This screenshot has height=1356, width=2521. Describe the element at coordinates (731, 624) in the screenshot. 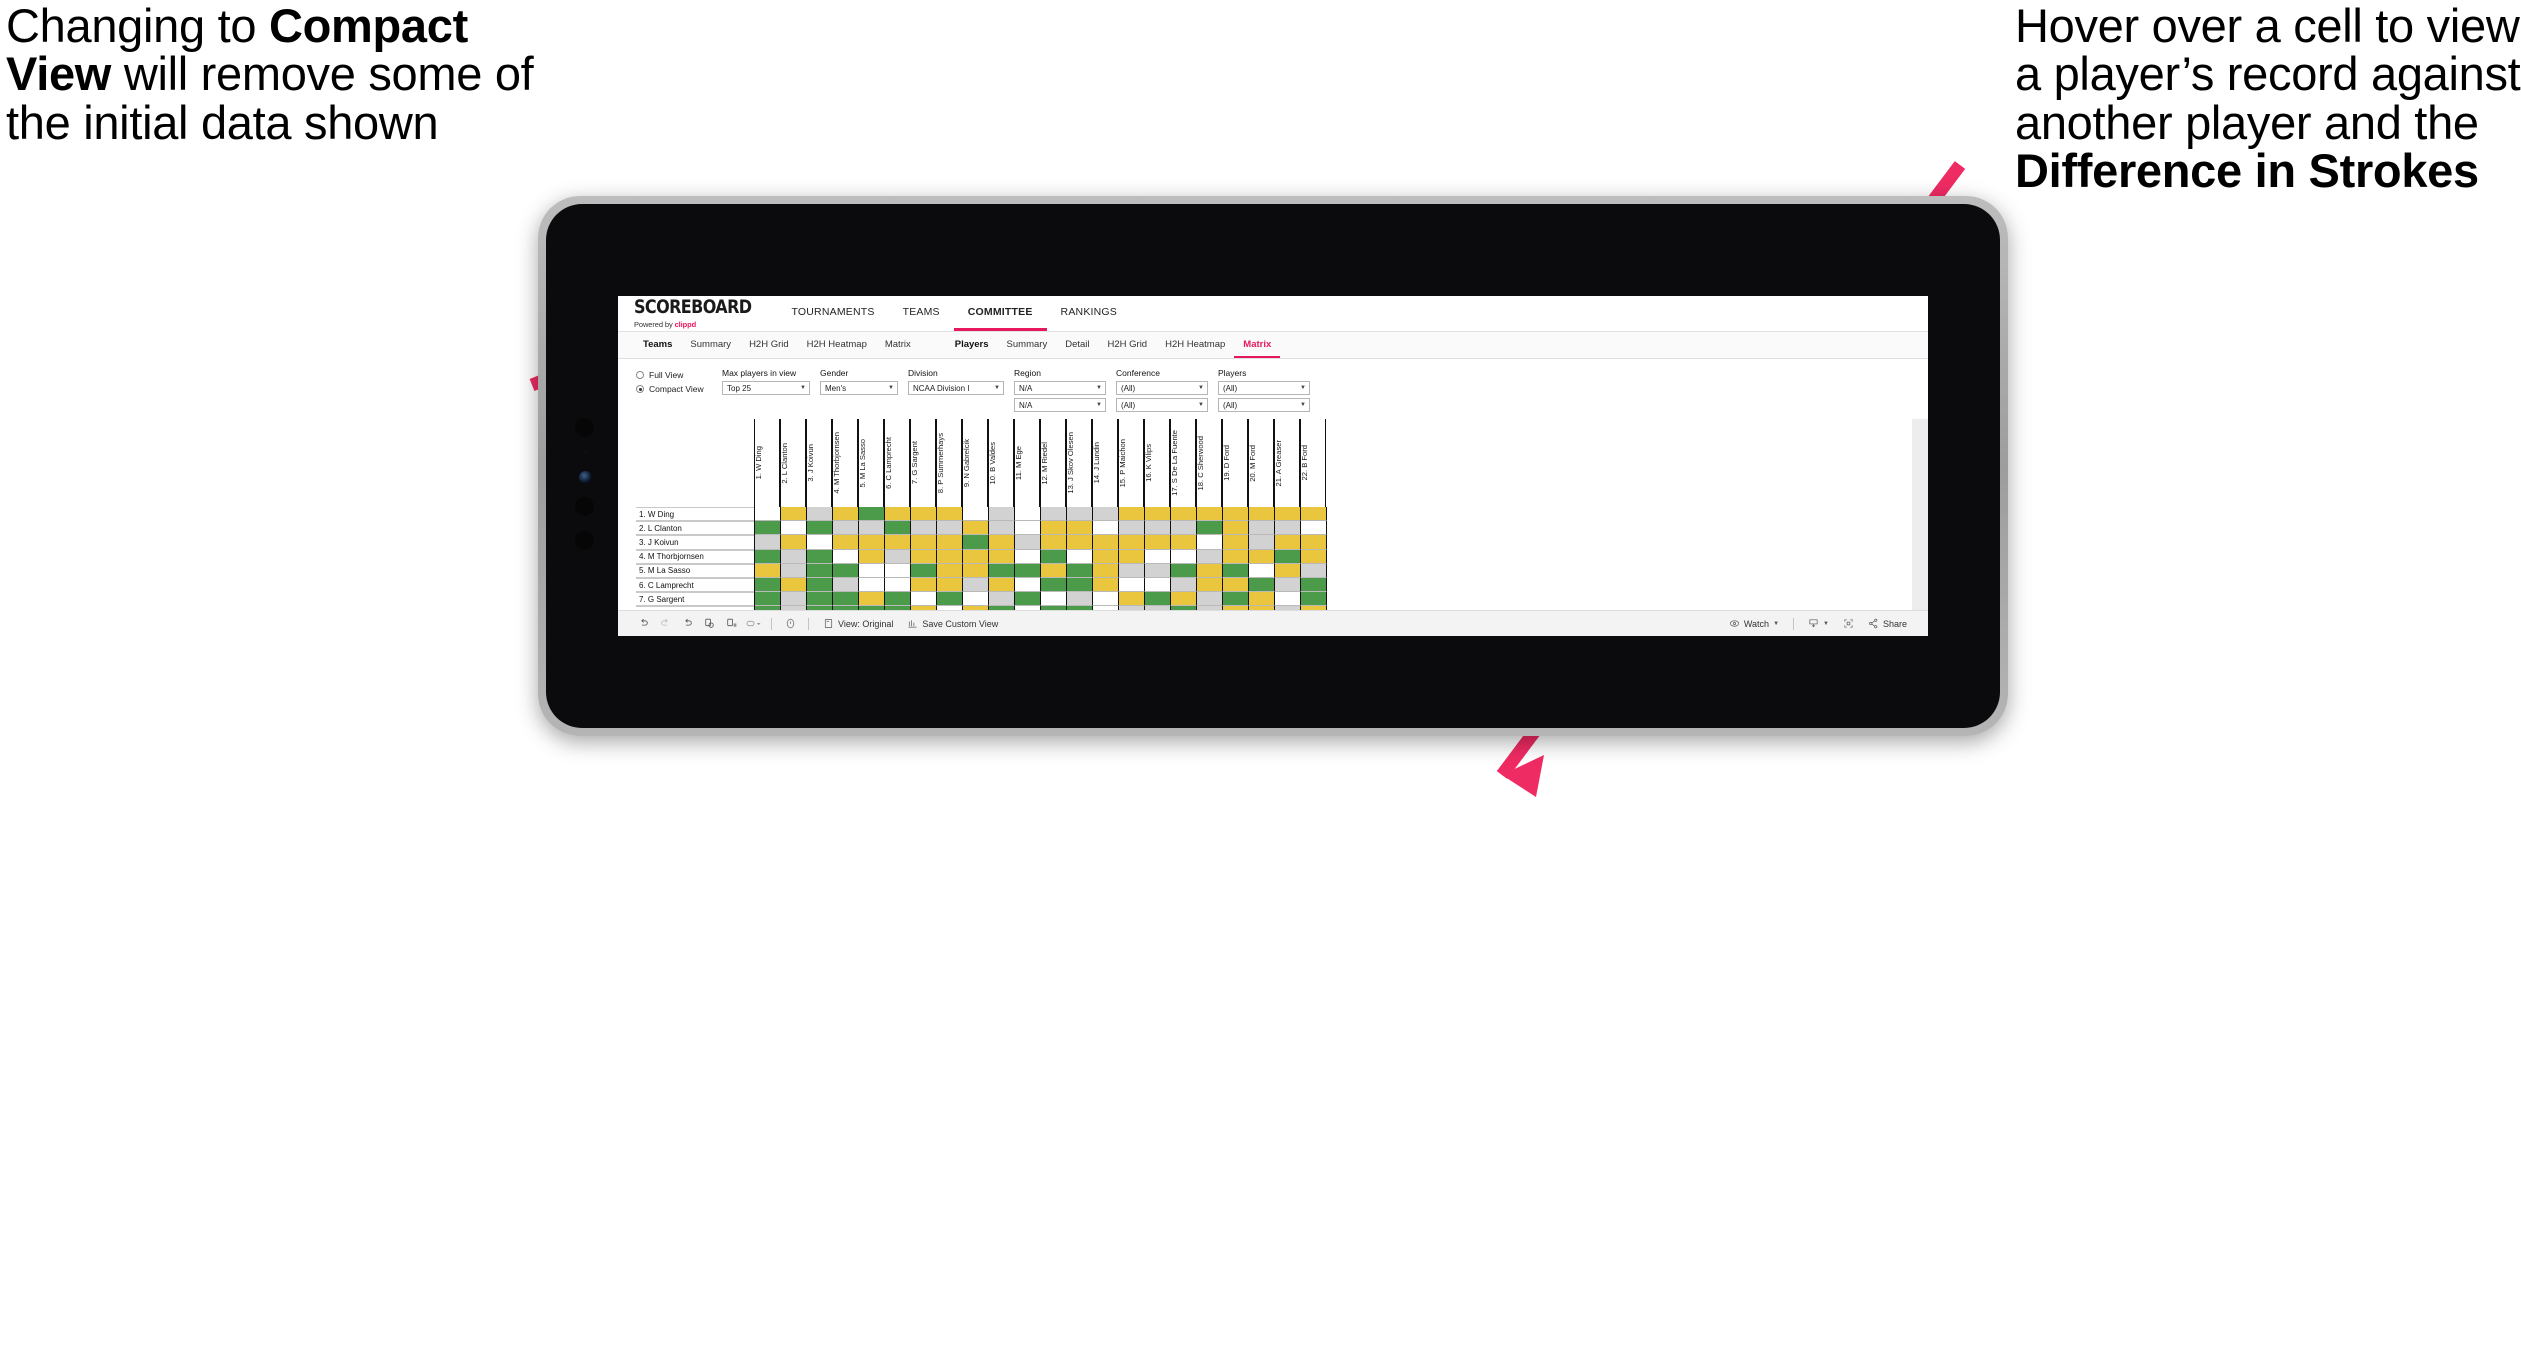

I see `pause-icon` at that location.